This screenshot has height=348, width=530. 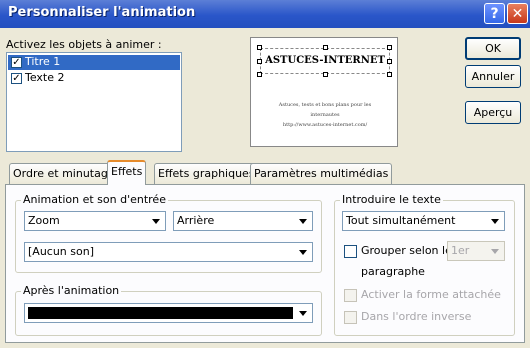 What do you see at coordinates (350, 317) in the screenshot?
I see `reverse-order-checkbox` at bounding box center [350, 317].